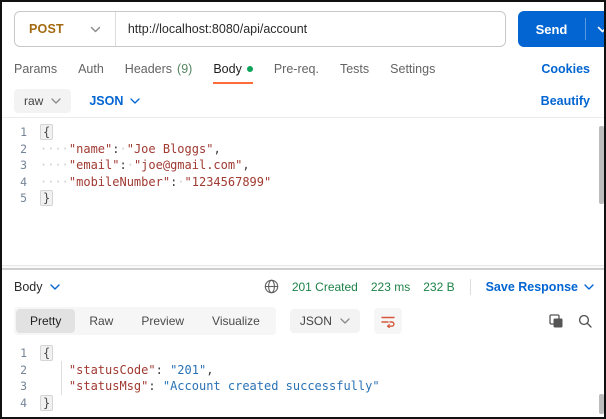 This screenshot has width=606, height=419. What do you see at coordinates (28, 286) in the screenshot?
I see `response-body-label: Body` at bounding box center [28, 286].